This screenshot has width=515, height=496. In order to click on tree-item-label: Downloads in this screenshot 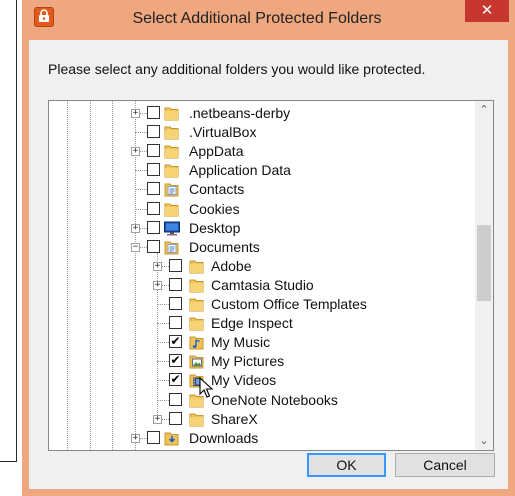, I will do `click(224, 437)`.